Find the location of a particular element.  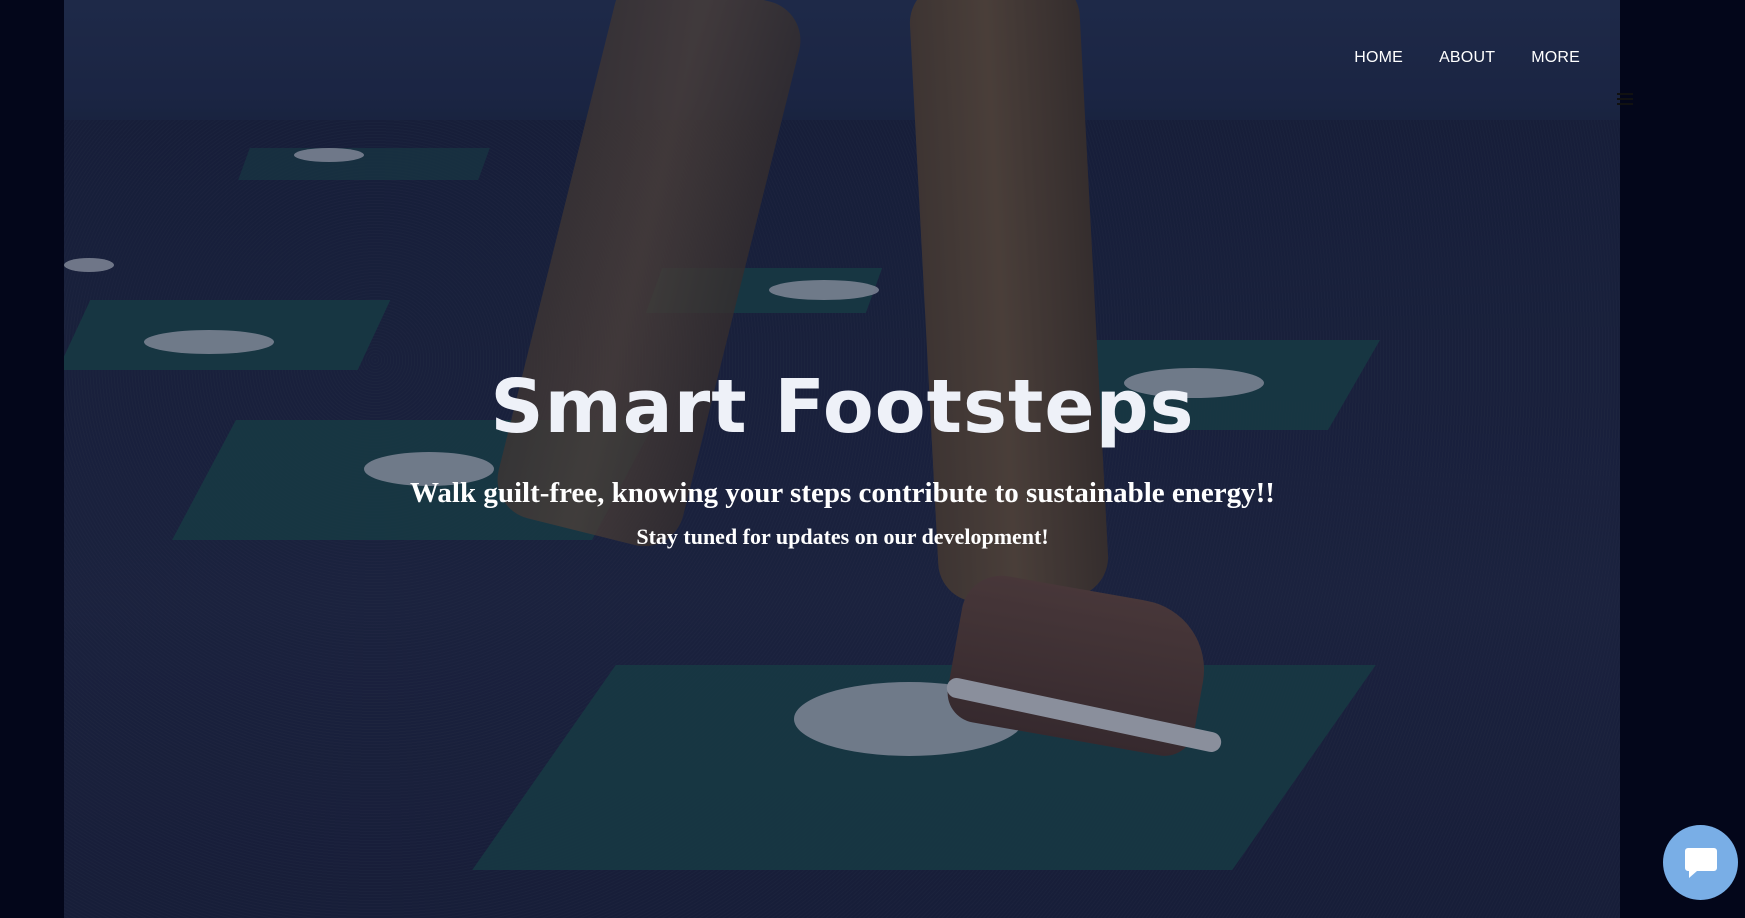

chat-bubble-icon is located at coordinates (1700, 862).